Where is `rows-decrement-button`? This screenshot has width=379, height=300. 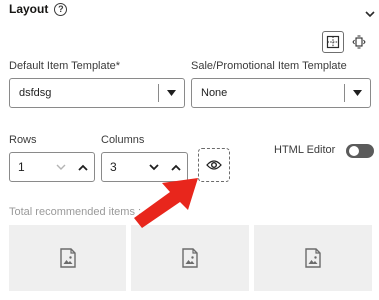 rows-decrement-button is located at coordinates (61, 167).